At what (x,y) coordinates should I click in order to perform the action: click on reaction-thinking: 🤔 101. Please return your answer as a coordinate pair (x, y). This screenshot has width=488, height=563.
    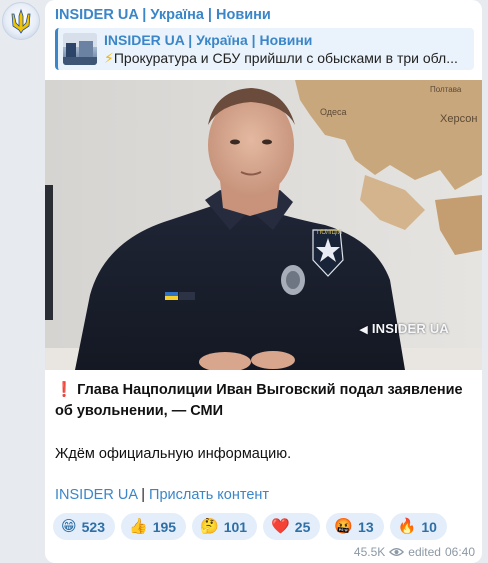
    Looking at the image, I should click on (225, 526).